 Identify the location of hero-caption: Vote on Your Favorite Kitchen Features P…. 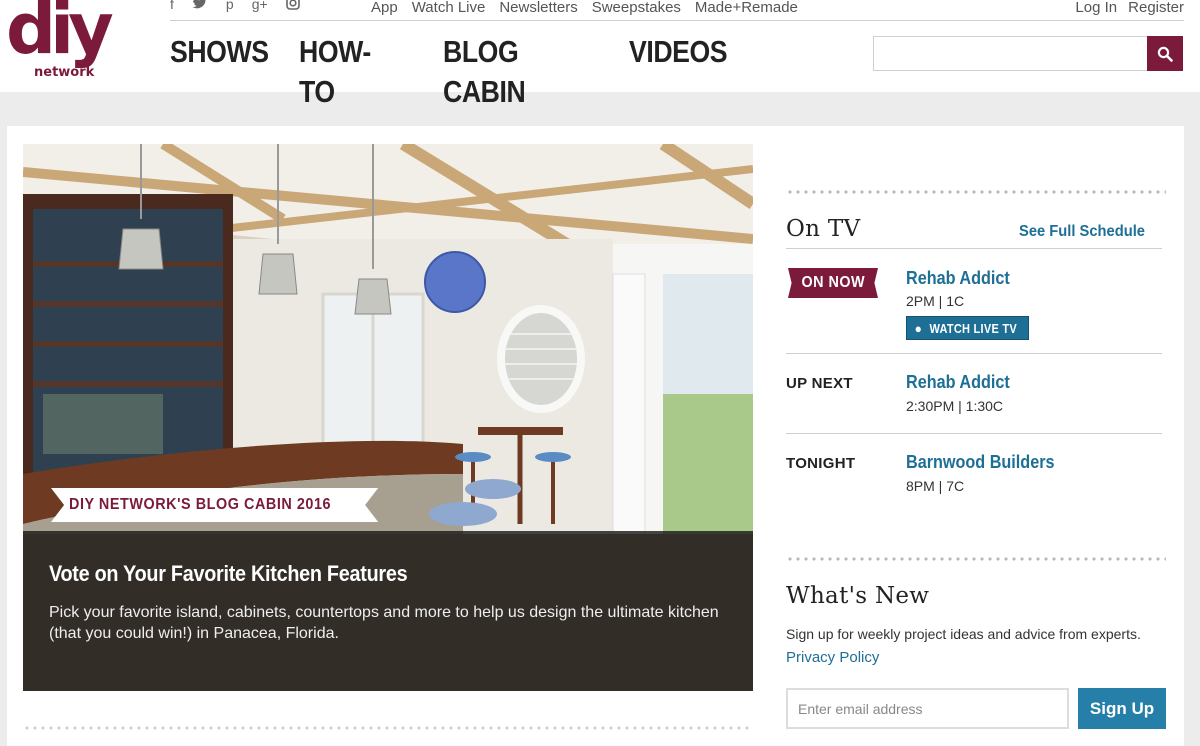
(388, 611).